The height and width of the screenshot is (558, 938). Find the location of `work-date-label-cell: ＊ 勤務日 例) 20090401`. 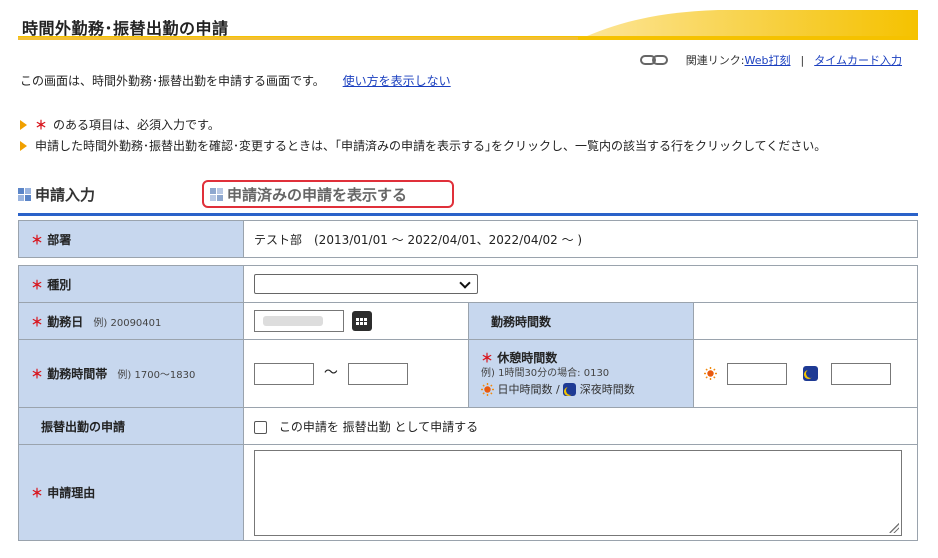

work-date-label-cell: ＊ 勤務日 例) 20090401 is located at coordinates (131, 321).